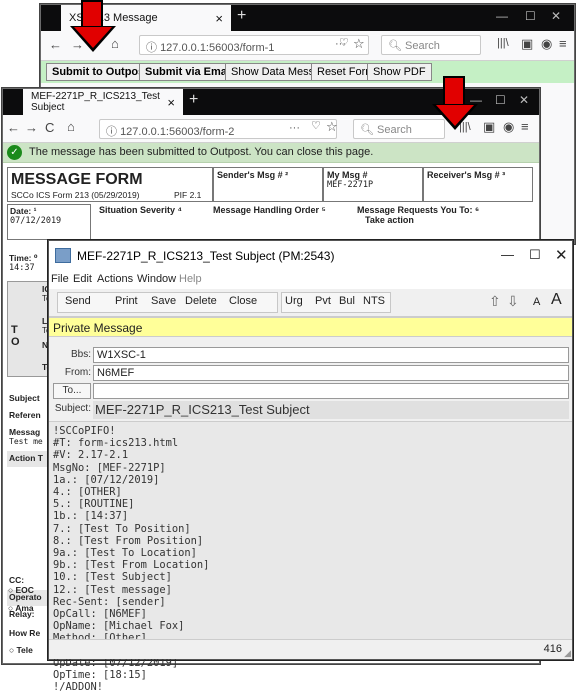  Describe the element at coordinates (489, 127) in the screenshot. I see `sidebar-icon-2: ▣` at that location.